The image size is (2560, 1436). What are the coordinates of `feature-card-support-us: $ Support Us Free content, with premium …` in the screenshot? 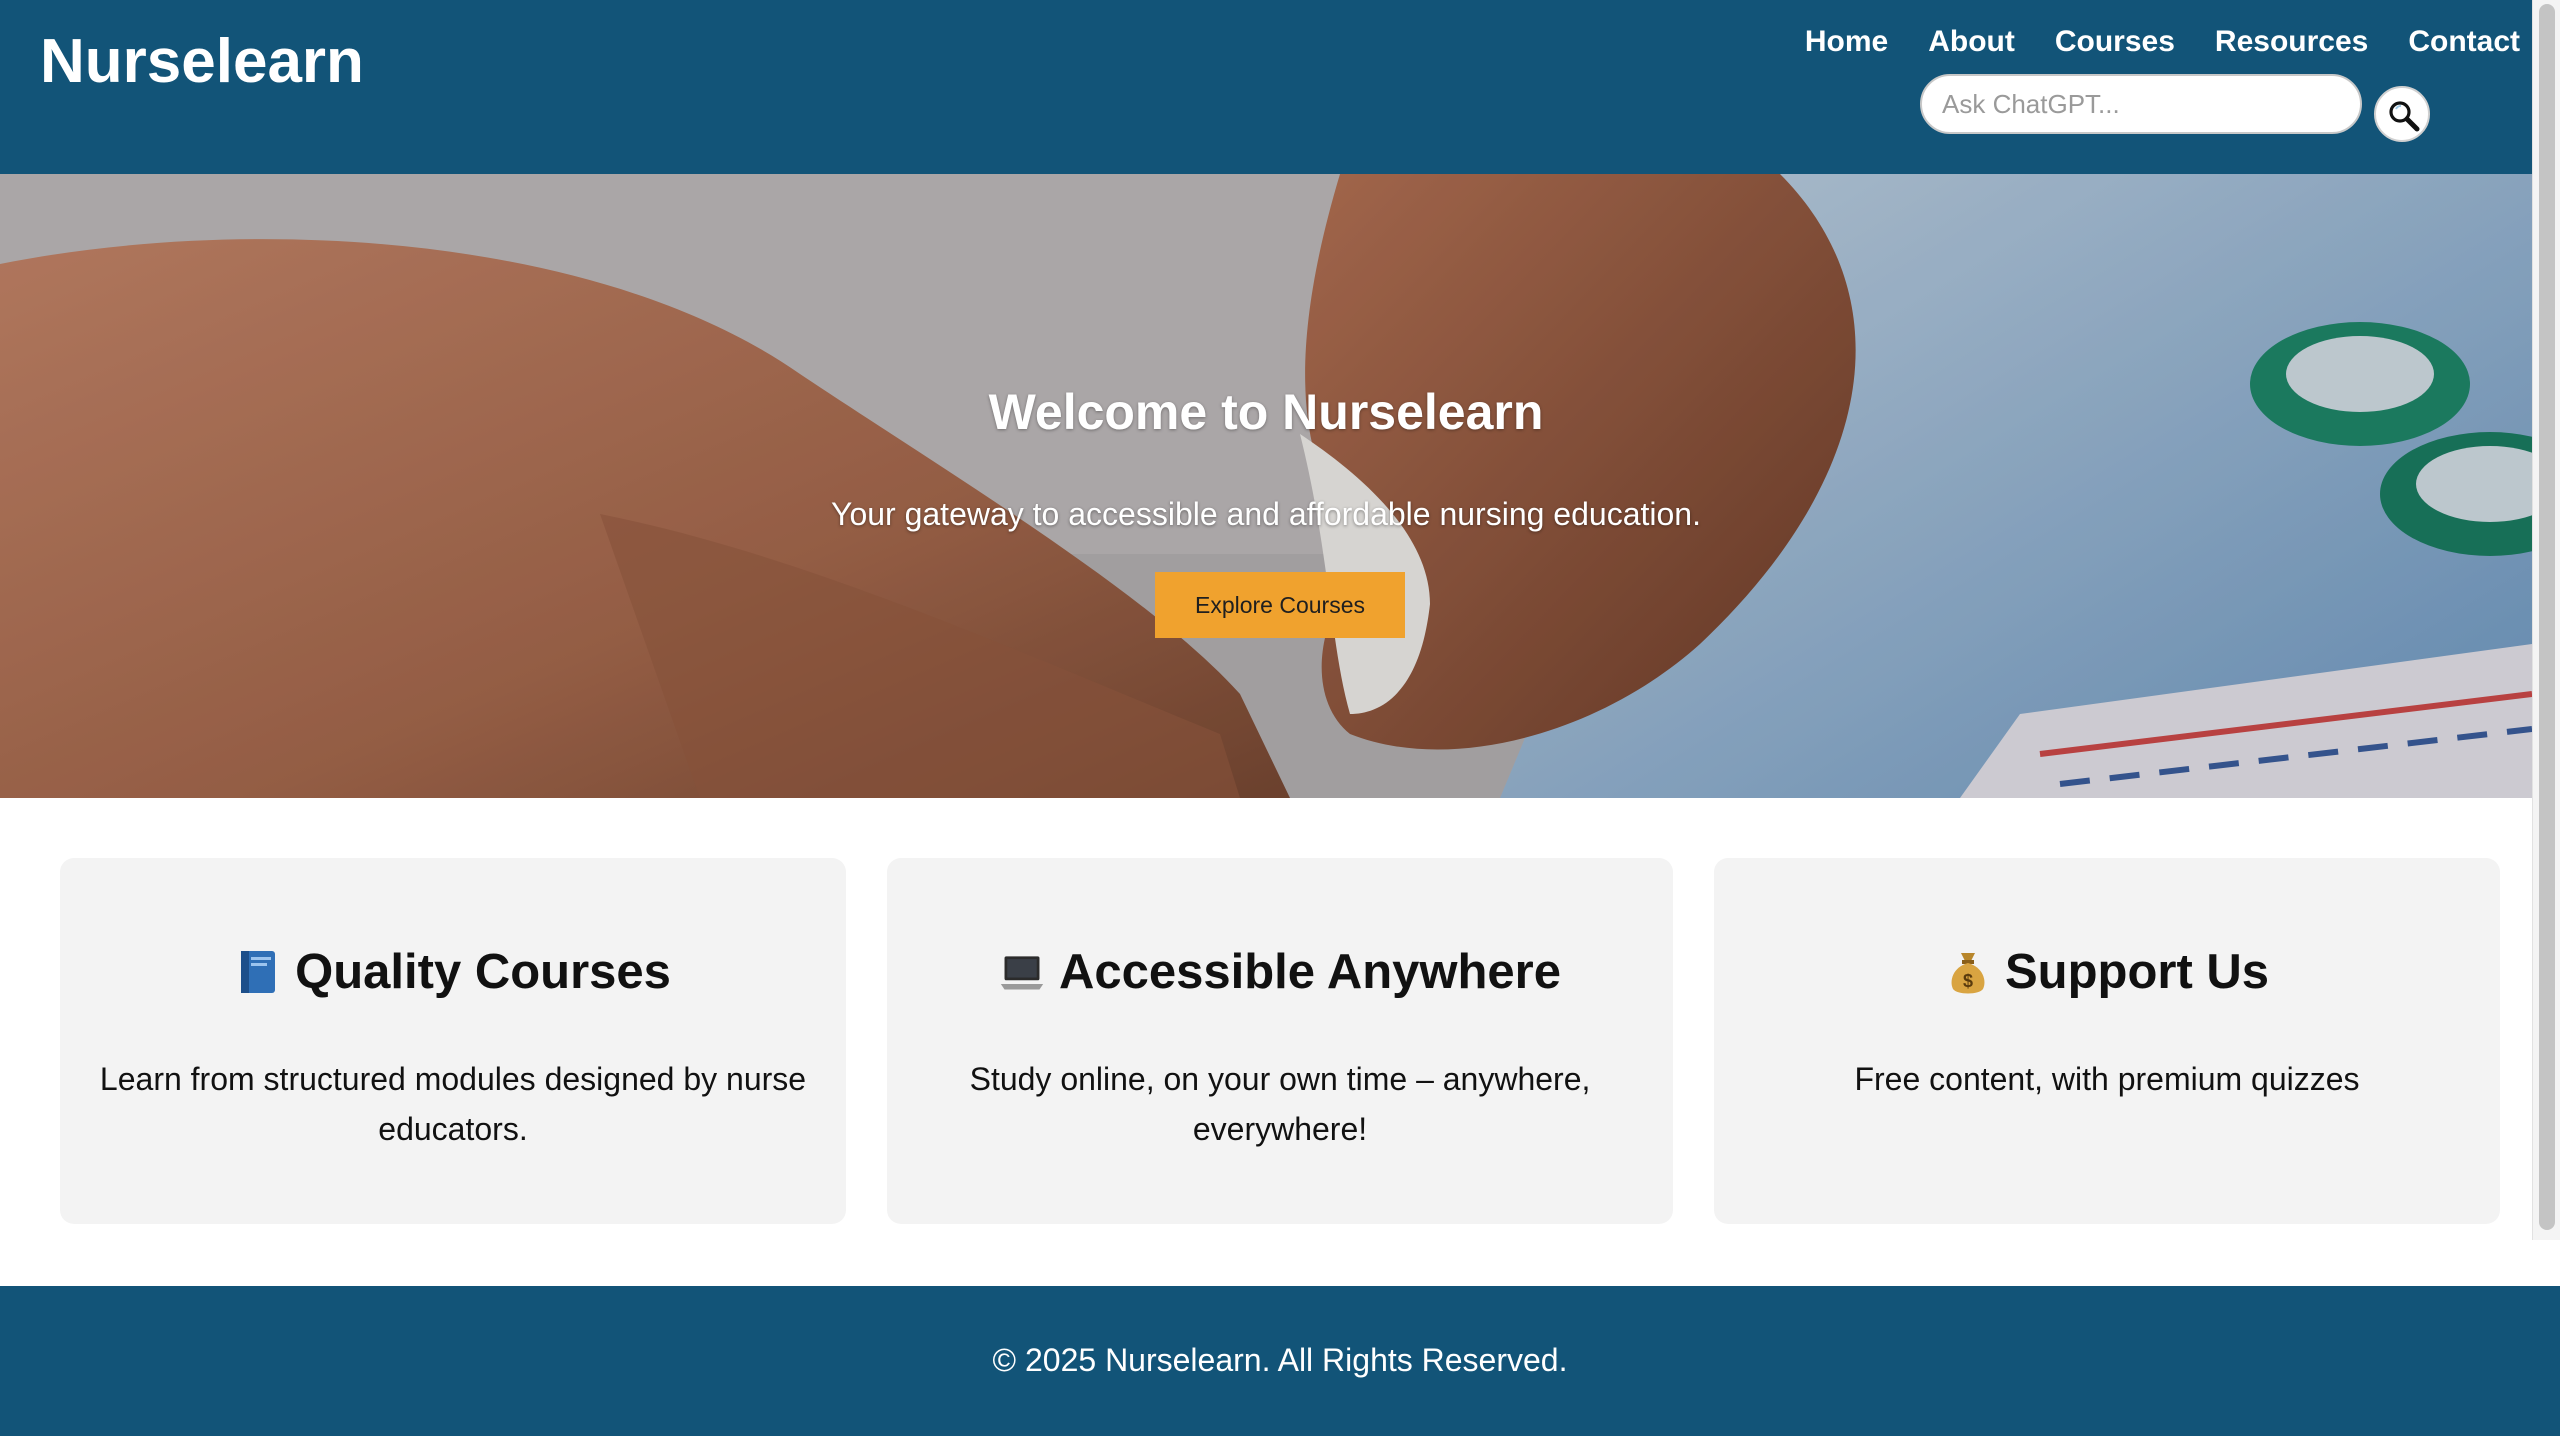 It's located at (2107, 1041).